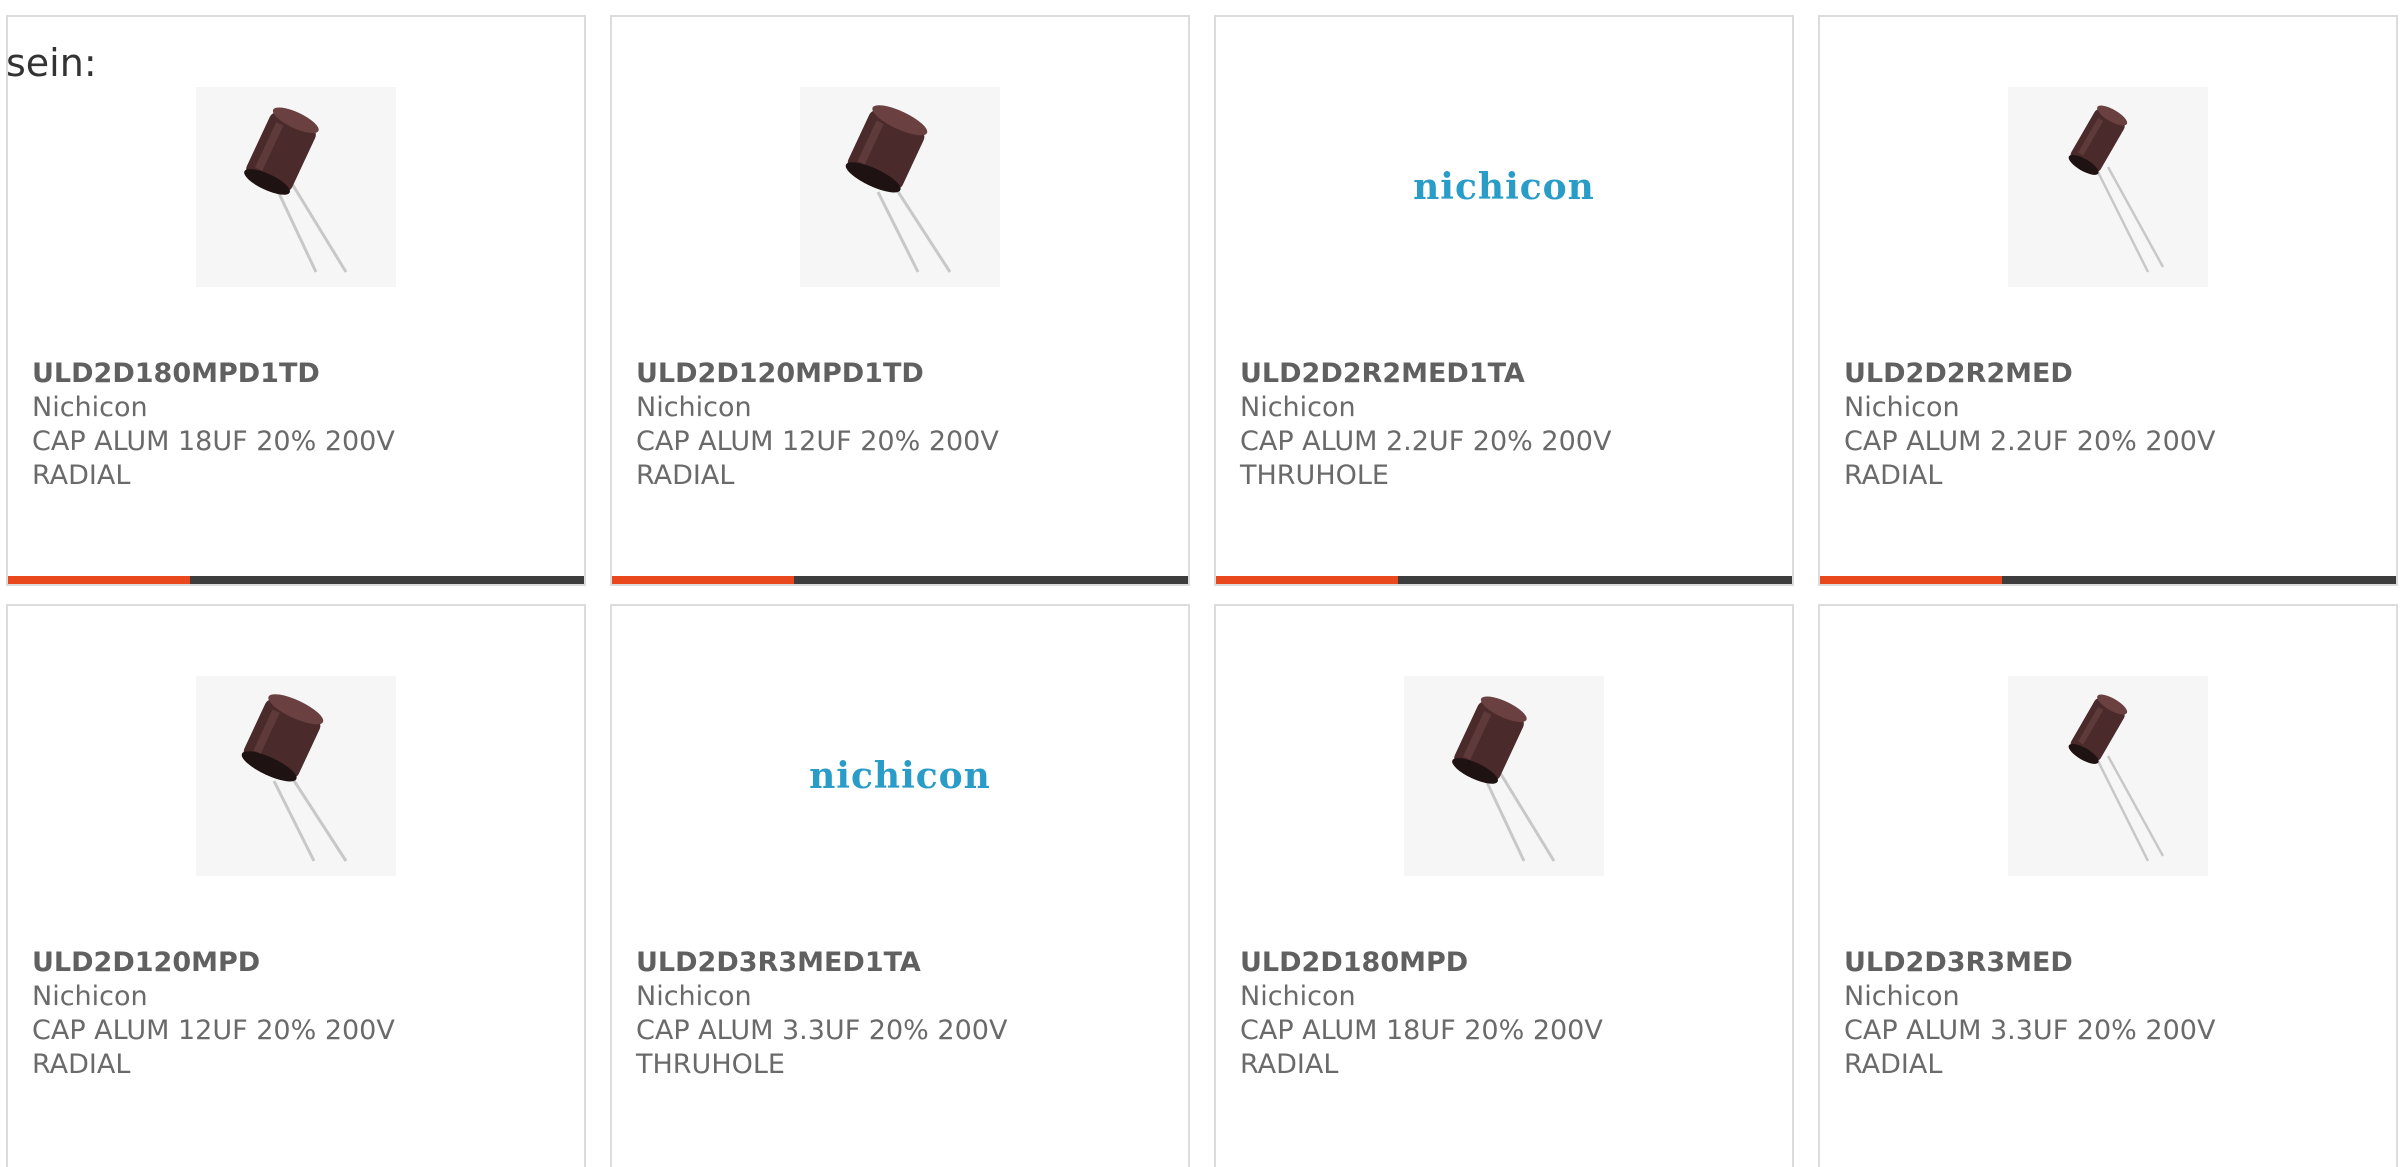 This screenshot has width=2400, height=1167. What do you see at coordinates (1506, 374) in the screenshot?
I see `part-number: ULD2D2R2MED1TA` at bounding box center [1506, 374].